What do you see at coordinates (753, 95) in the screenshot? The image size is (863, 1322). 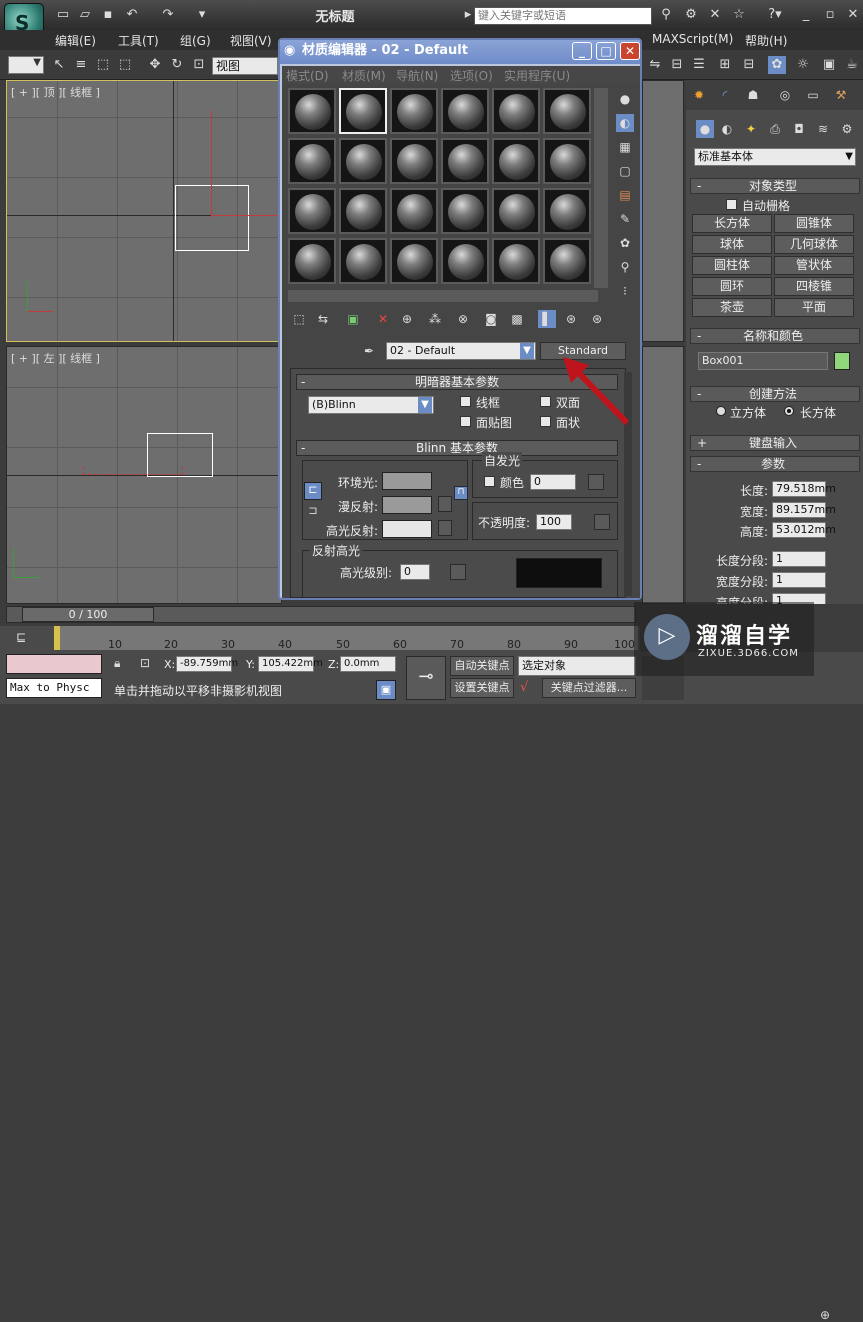 I see `hierarchy-tab-icon: ☗` at bounding box center [753, 95].